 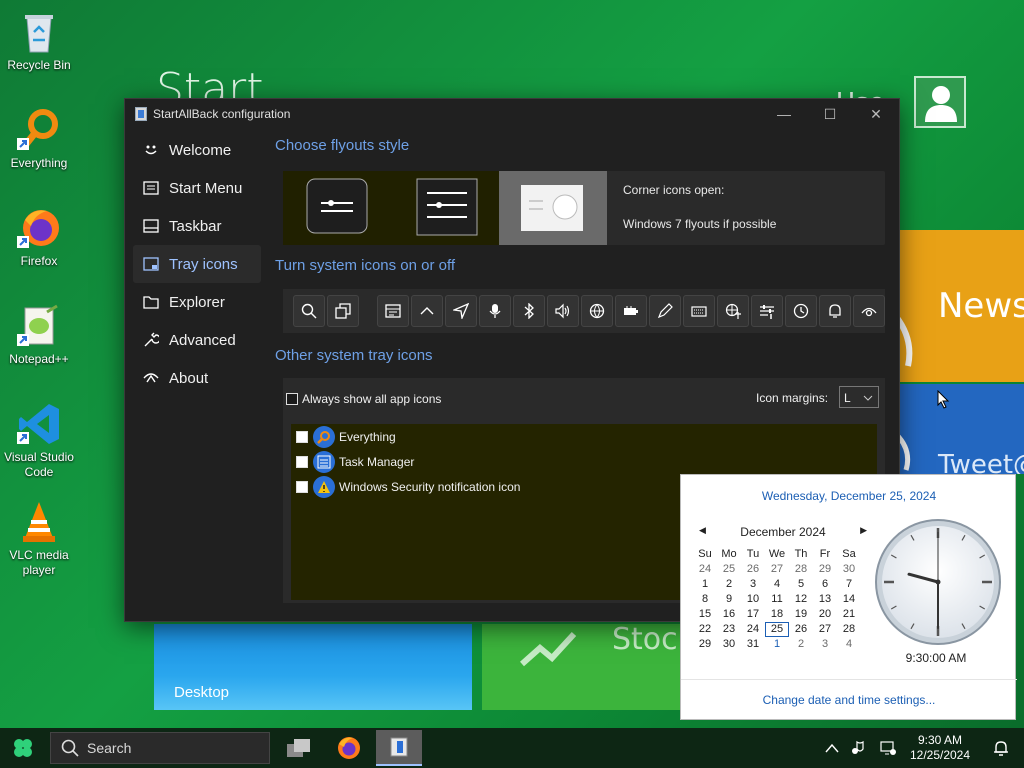 I want to click on close-button: ✕, so click(x=876, y=114).